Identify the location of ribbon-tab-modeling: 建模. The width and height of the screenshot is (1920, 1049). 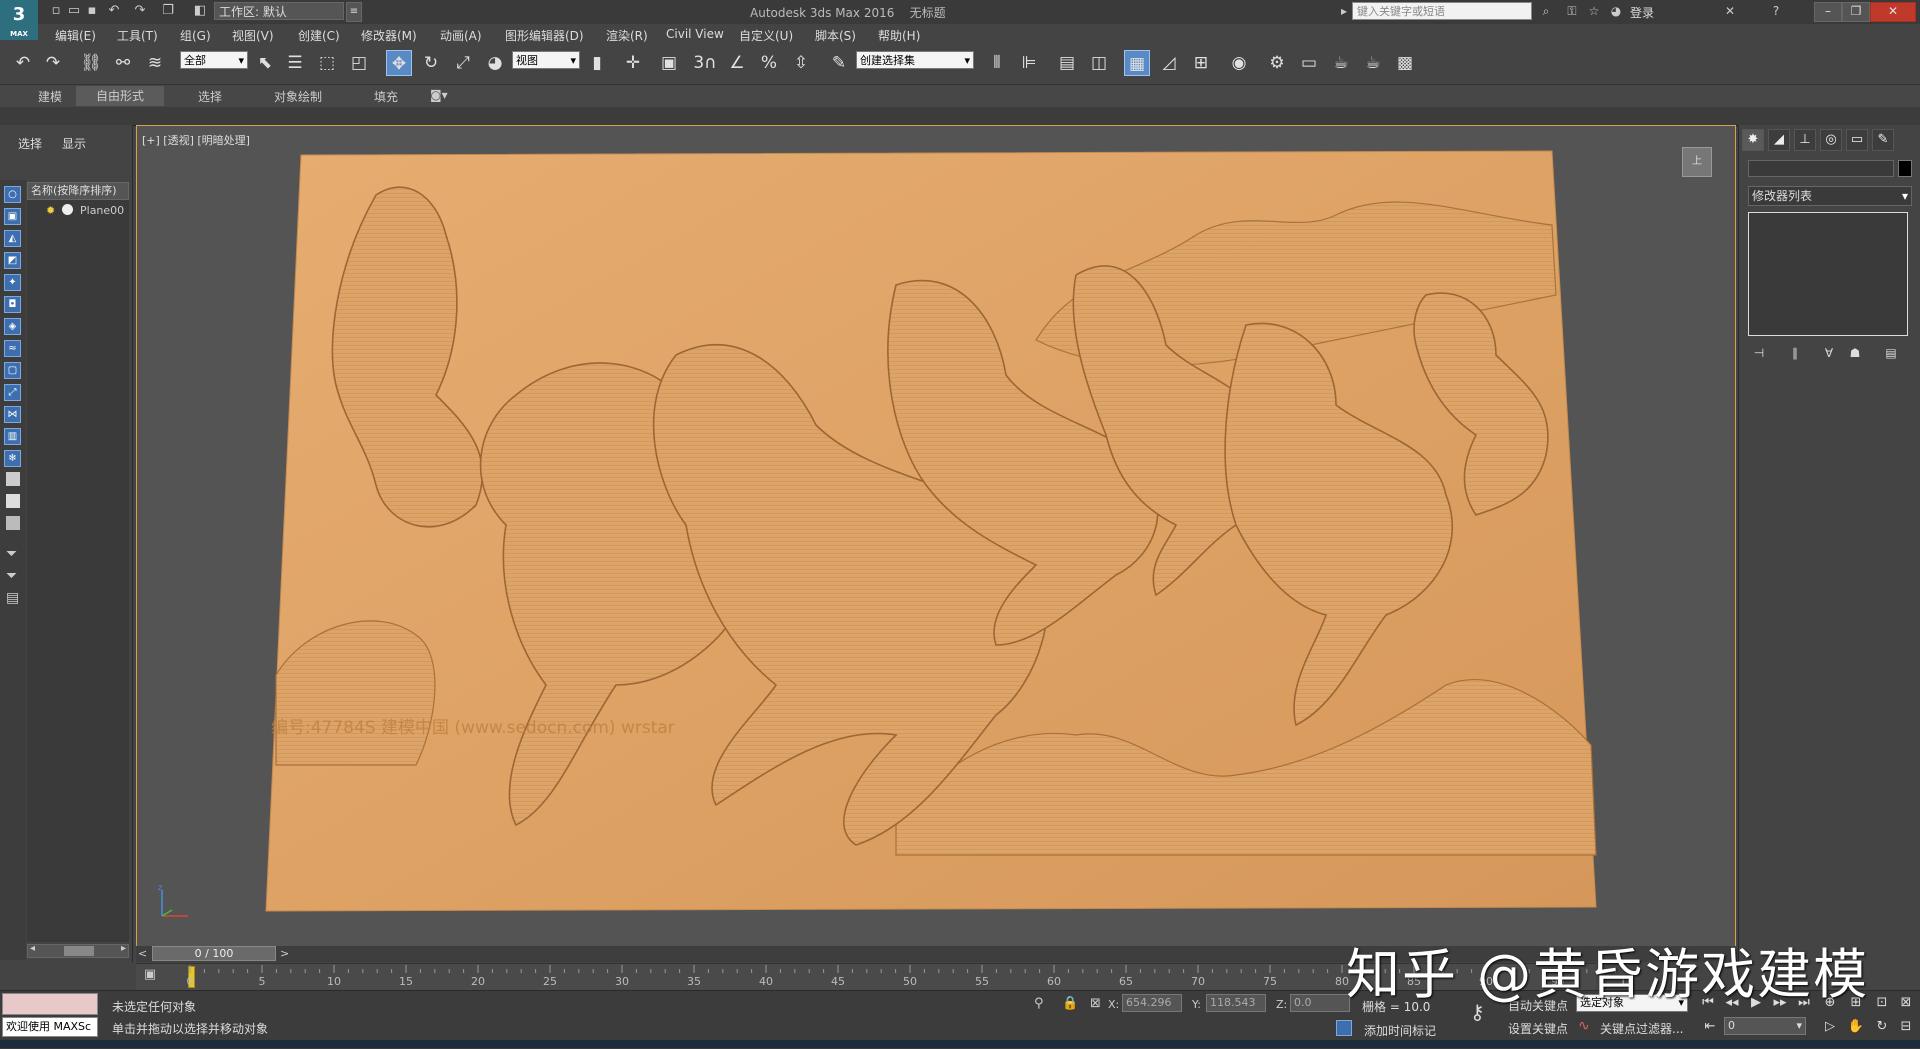
(50, 96).